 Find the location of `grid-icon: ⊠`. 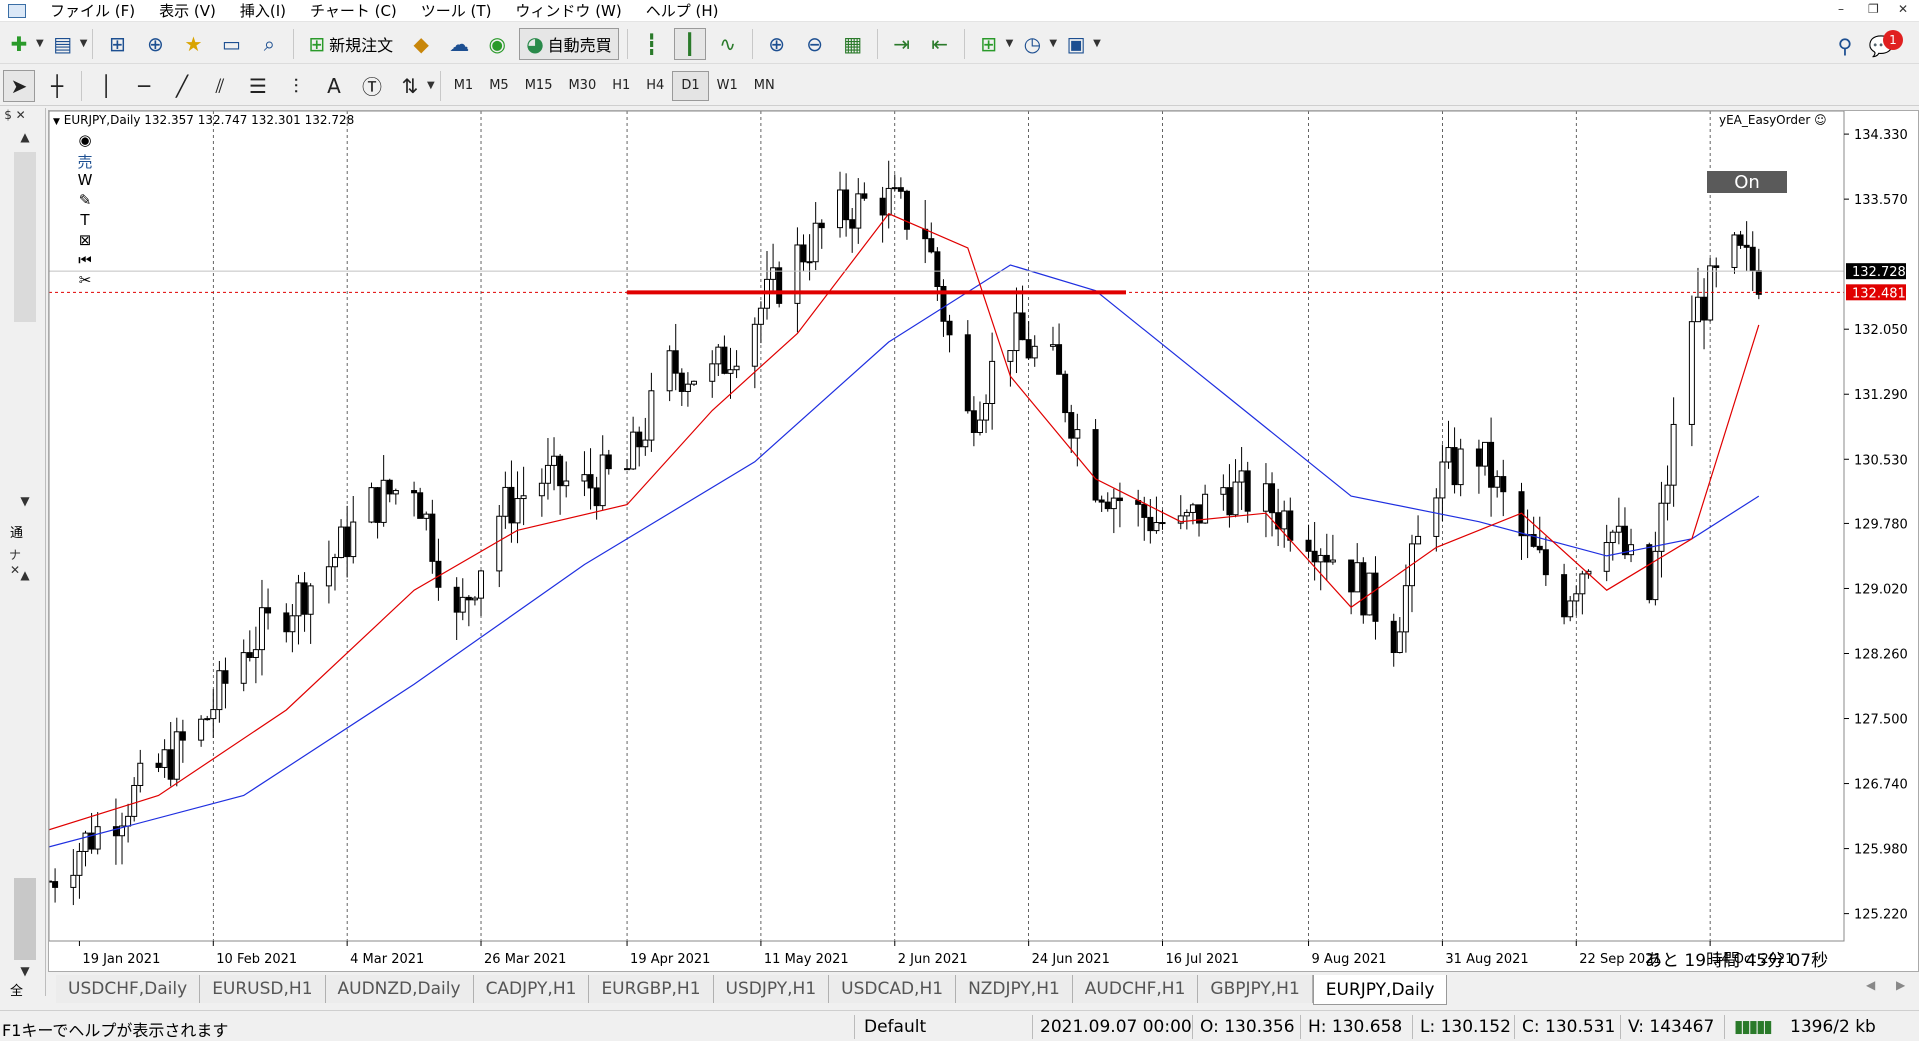

grid-icon: ⊠ is located at coordinates (85, 241).